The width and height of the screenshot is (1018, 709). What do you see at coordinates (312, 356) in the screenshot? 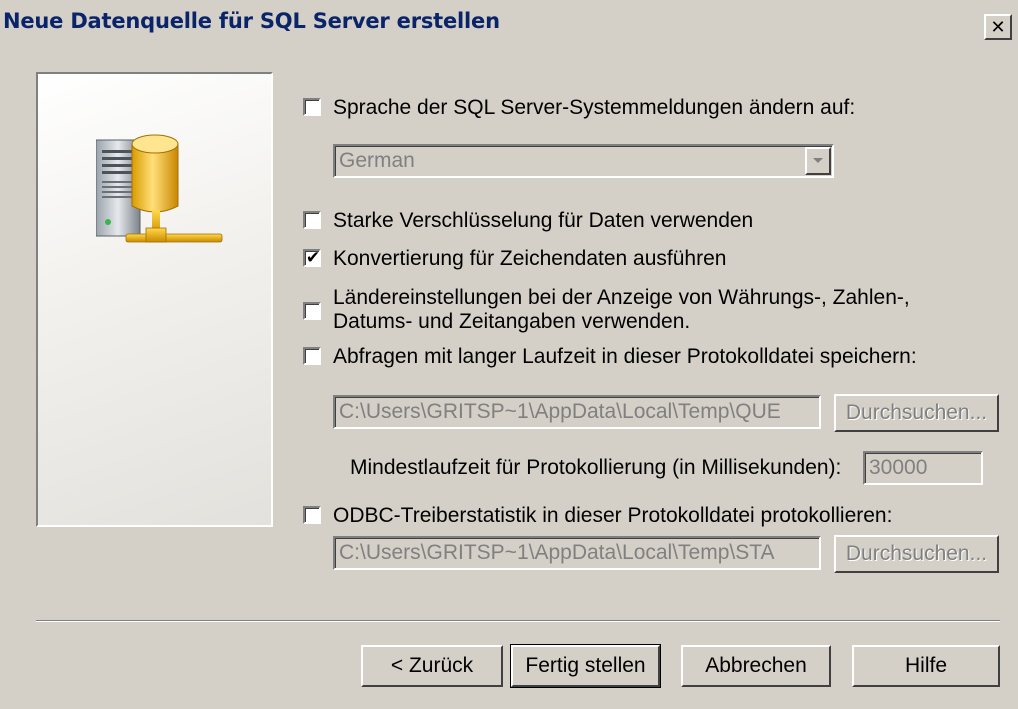
I see `long-queries-checkbox` at bounding box center [312, 356].